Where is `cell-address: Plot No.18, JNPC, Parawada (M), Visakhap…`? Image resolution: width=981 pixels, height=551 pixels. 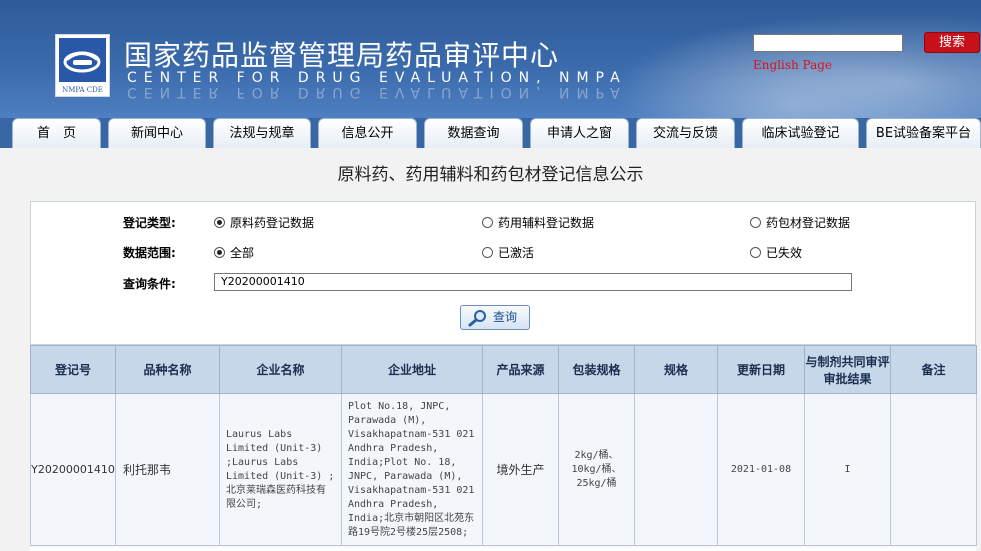
cell-address: Plot No.18, JNPC, Parawada (M), Visakhap… is located at coordinates (412, 469).